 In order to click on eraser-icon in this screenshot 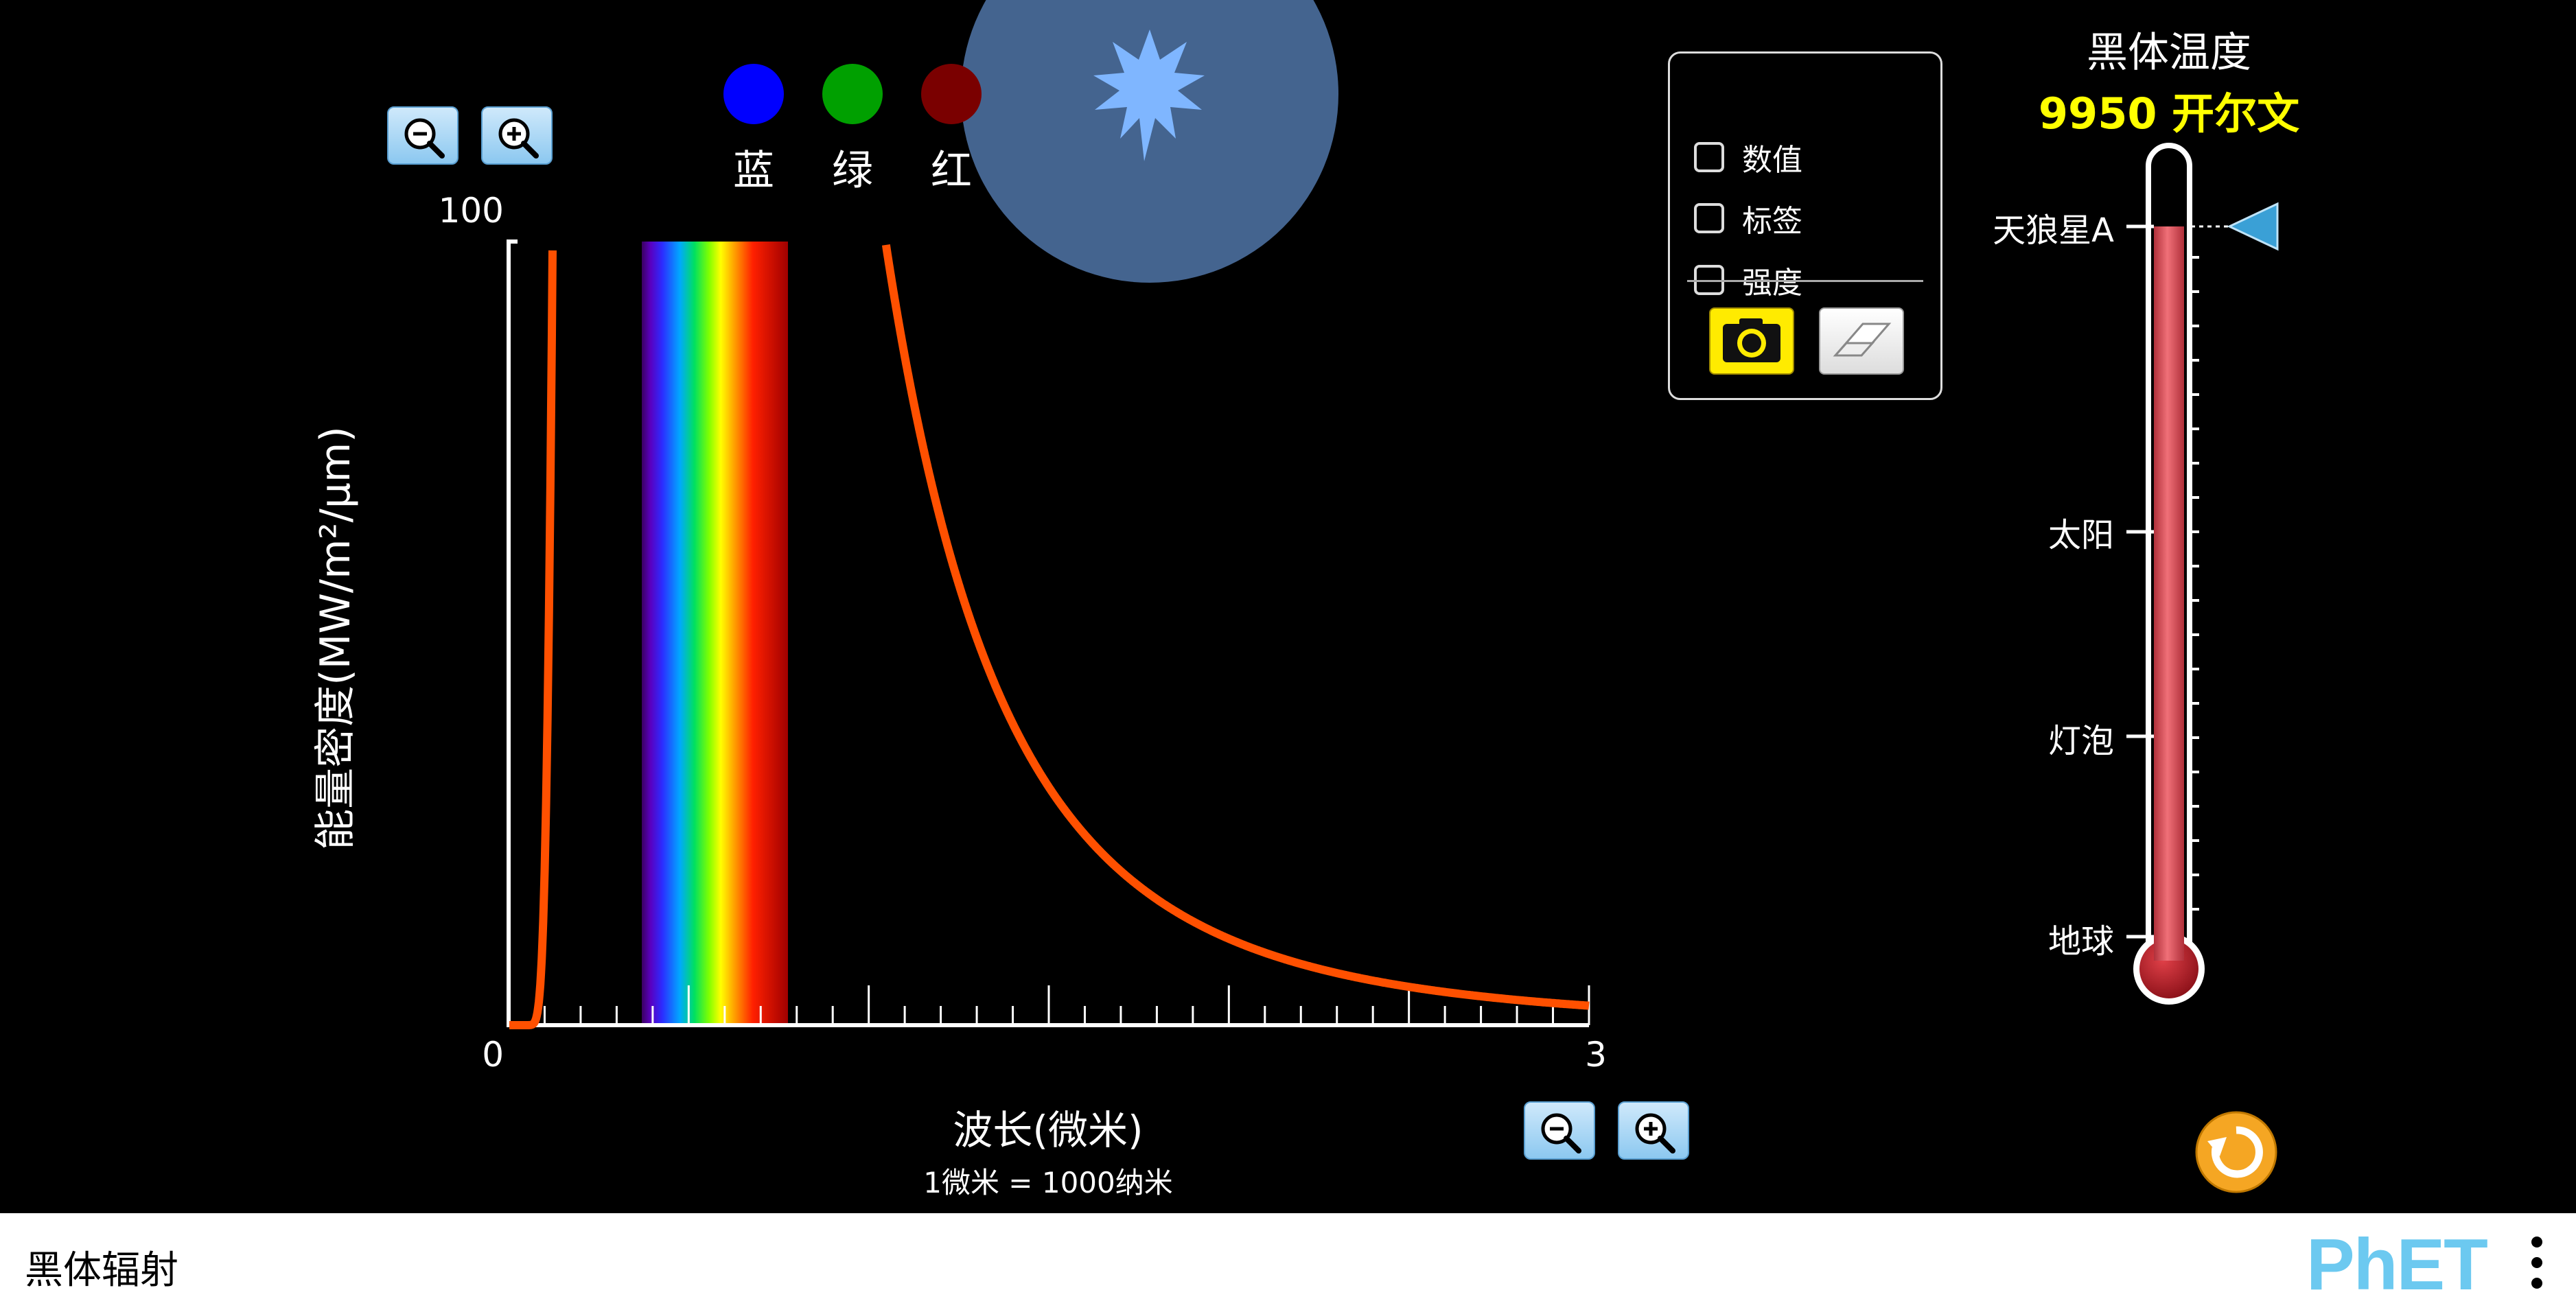, I will do `click(1862, 340)`.